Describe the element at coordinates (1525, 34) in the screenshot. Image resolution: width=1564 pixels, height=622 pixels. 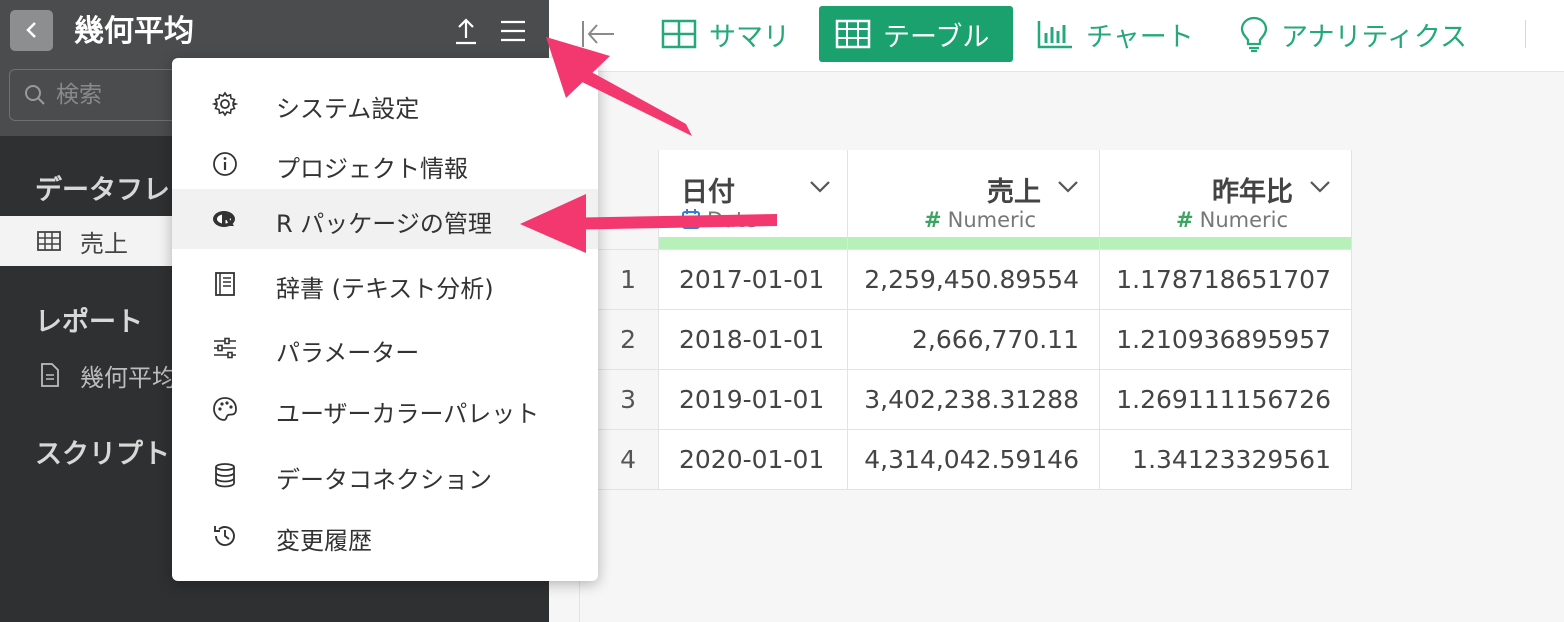
I see `toolbar-divider` at that location.